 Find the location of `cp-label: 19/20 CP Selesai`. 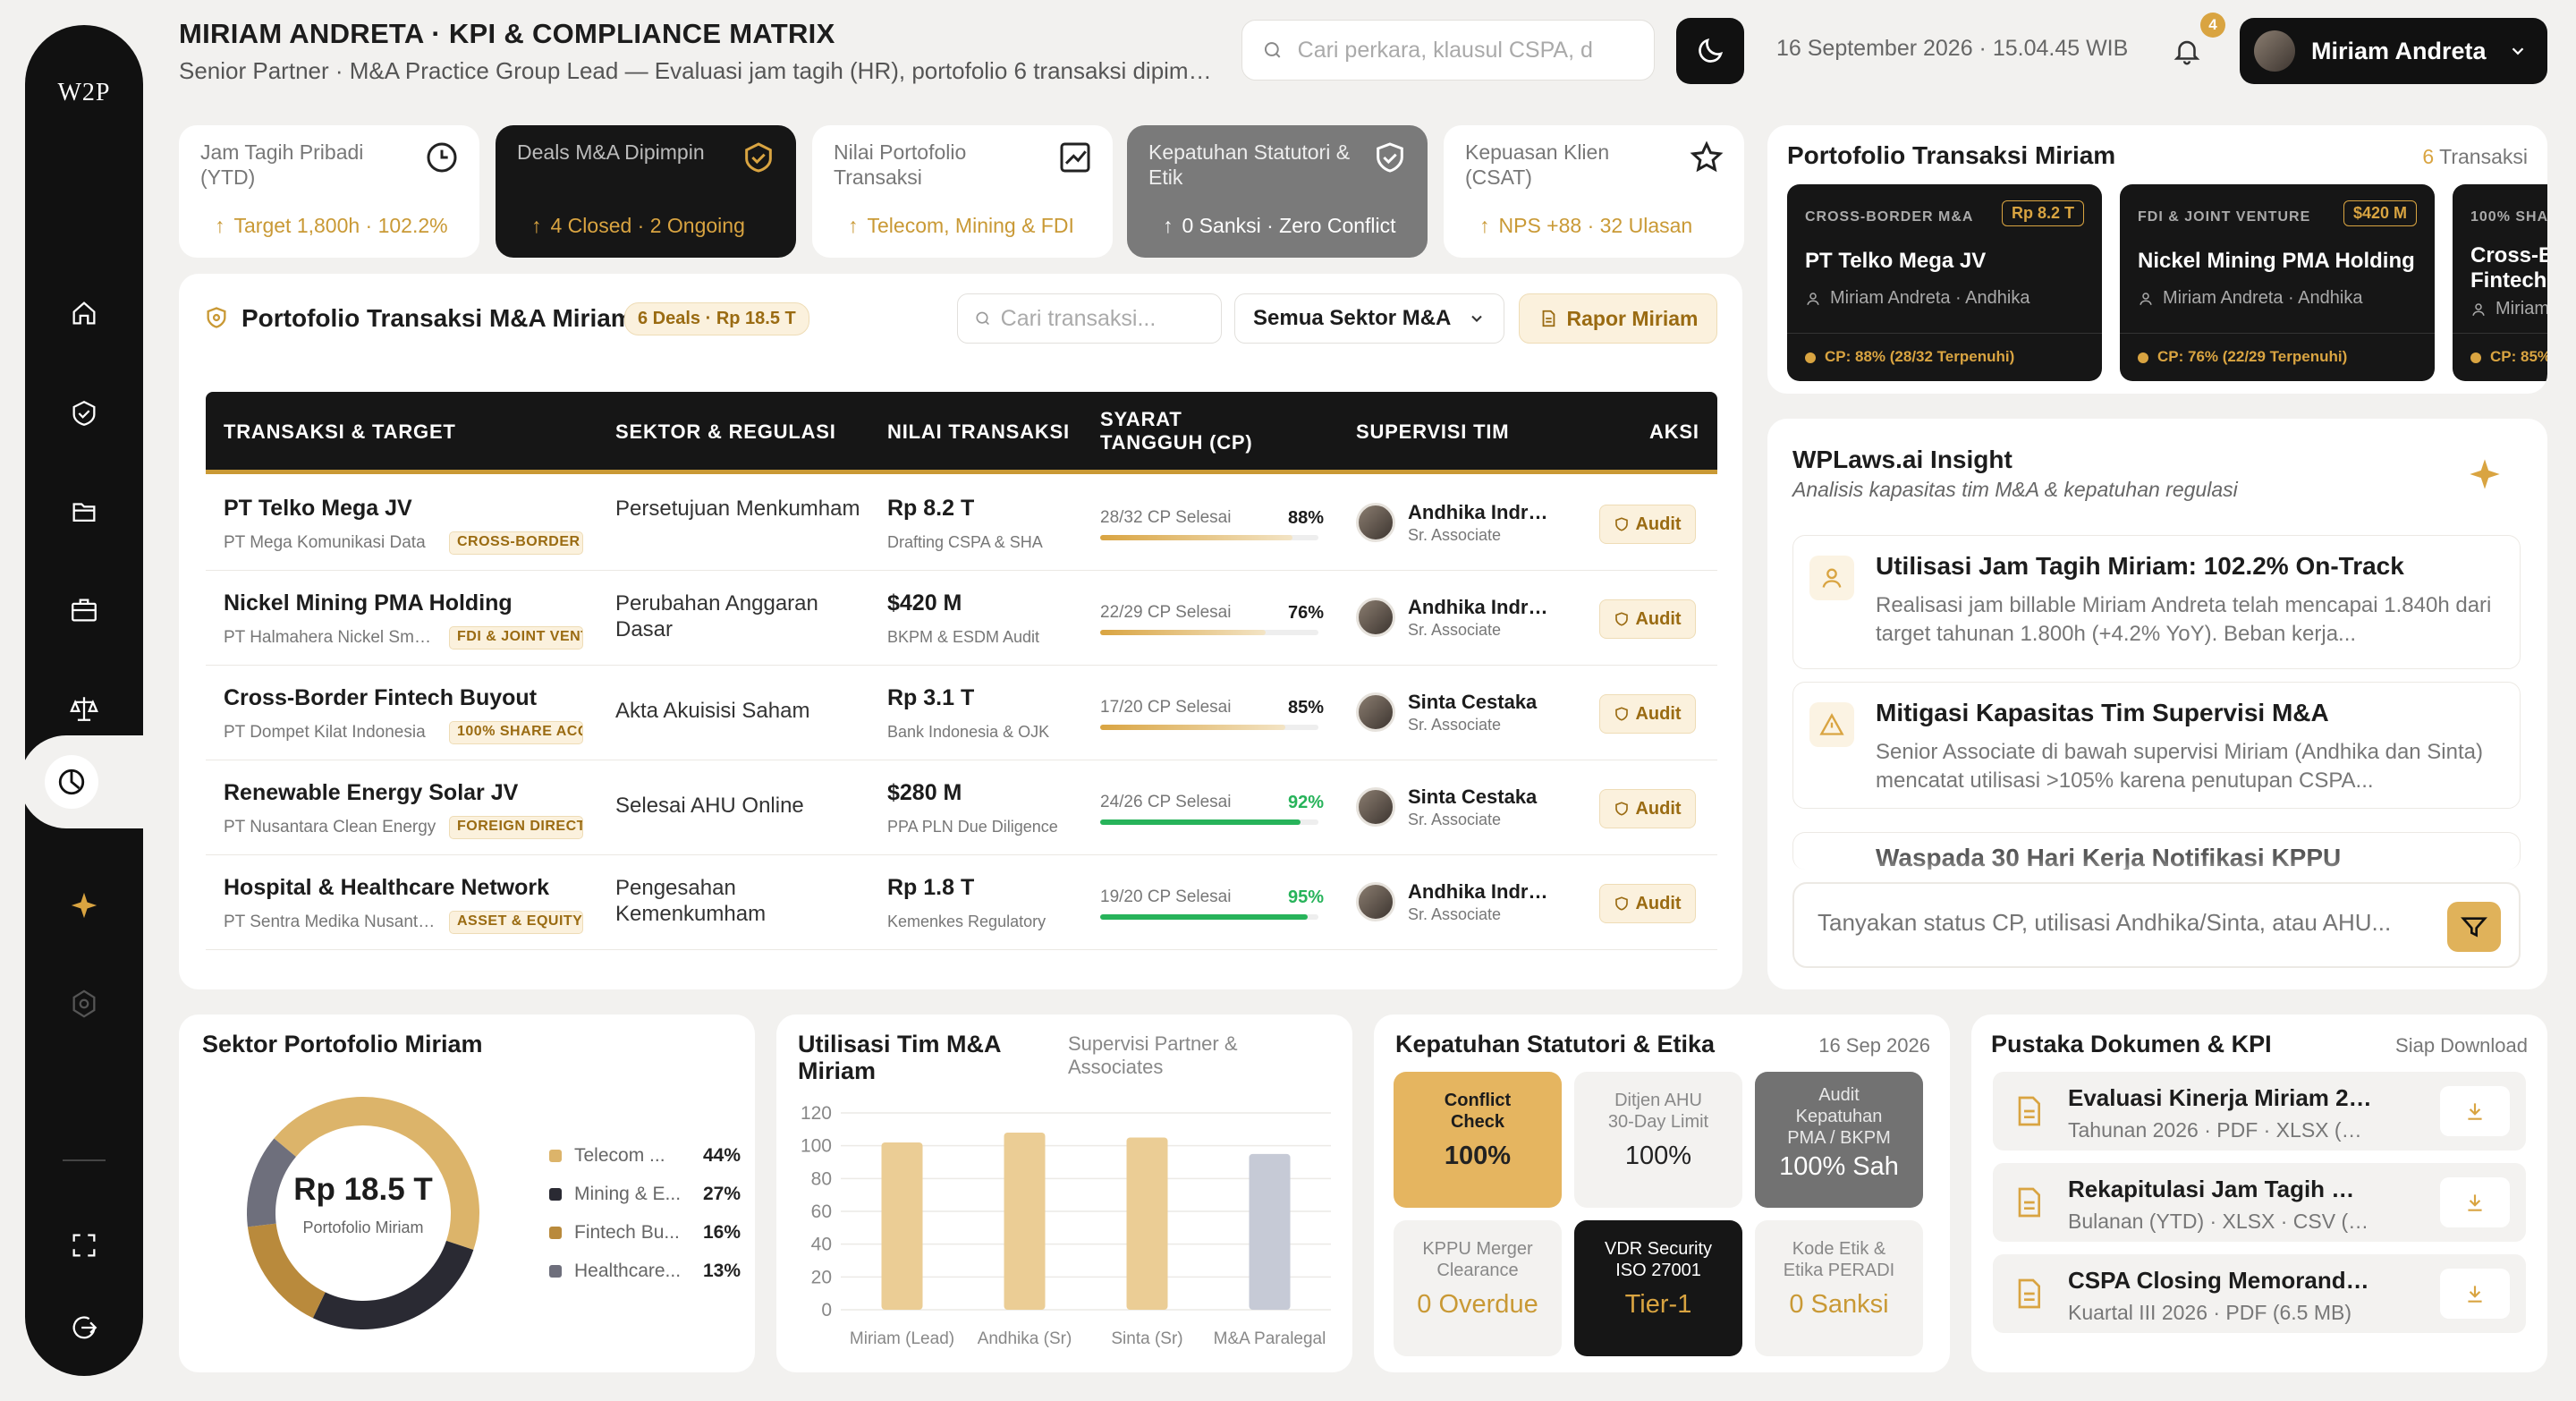

cp-label: 19/20 CP Selesai is located at coordinates (1166, 896).